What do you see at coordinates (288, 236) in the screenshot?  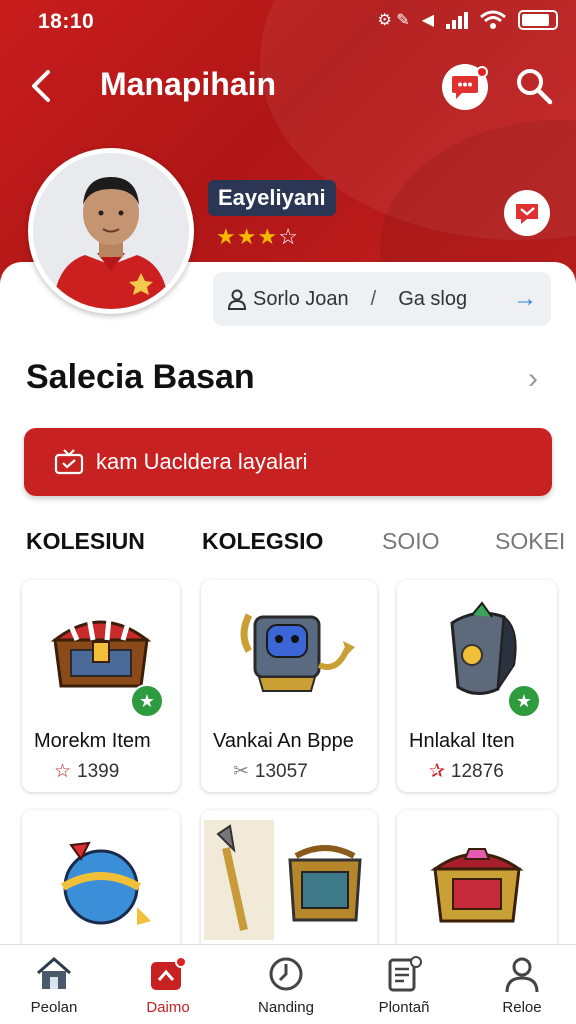 I see `star-empty-icon: ☆` at bounding box center [288, 236].